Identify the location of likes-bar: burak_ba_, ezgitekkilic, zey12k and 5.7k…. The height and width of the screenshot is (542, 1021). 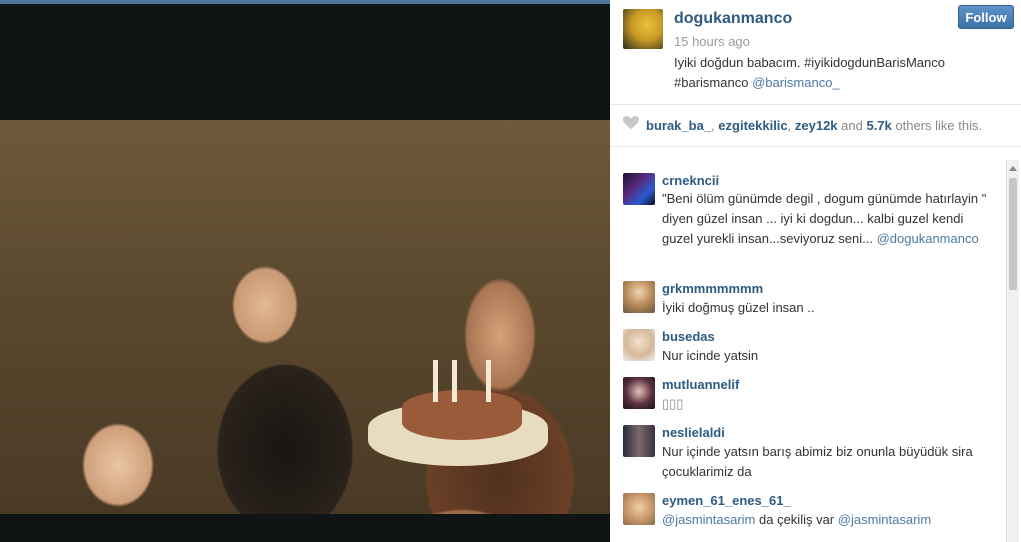
(815, 125).